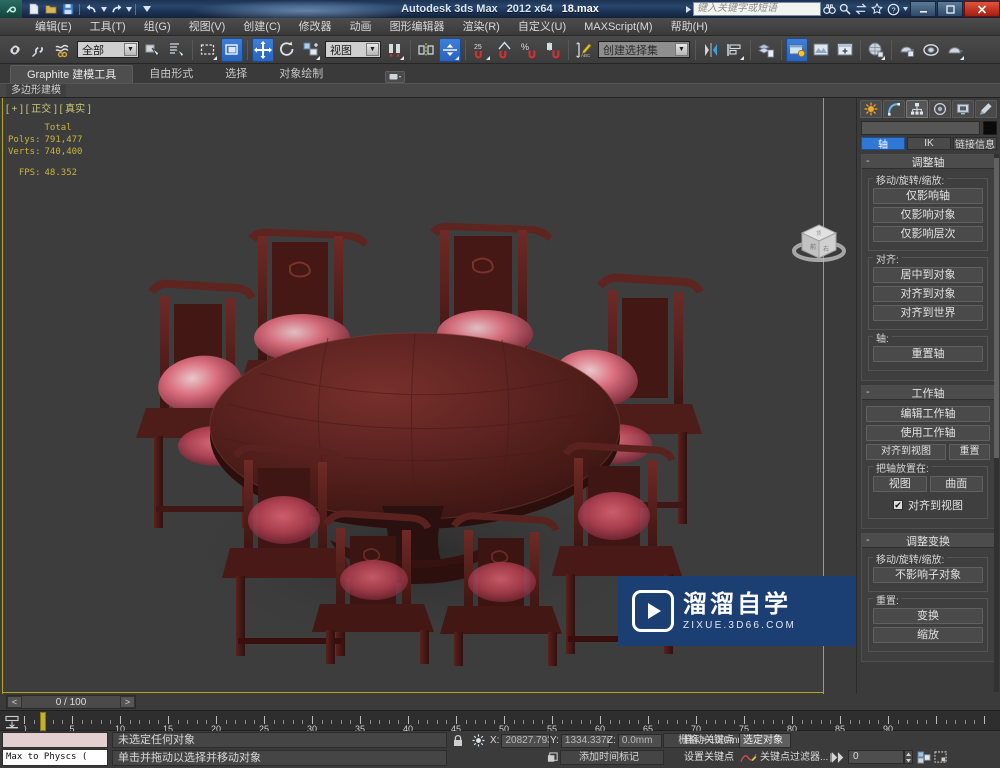 This screenshot has height=768, width=1000. Describe the element at coordinates (529, 50) in the screenshot. I see `percent-snap-toggle-icon: %` at that location.